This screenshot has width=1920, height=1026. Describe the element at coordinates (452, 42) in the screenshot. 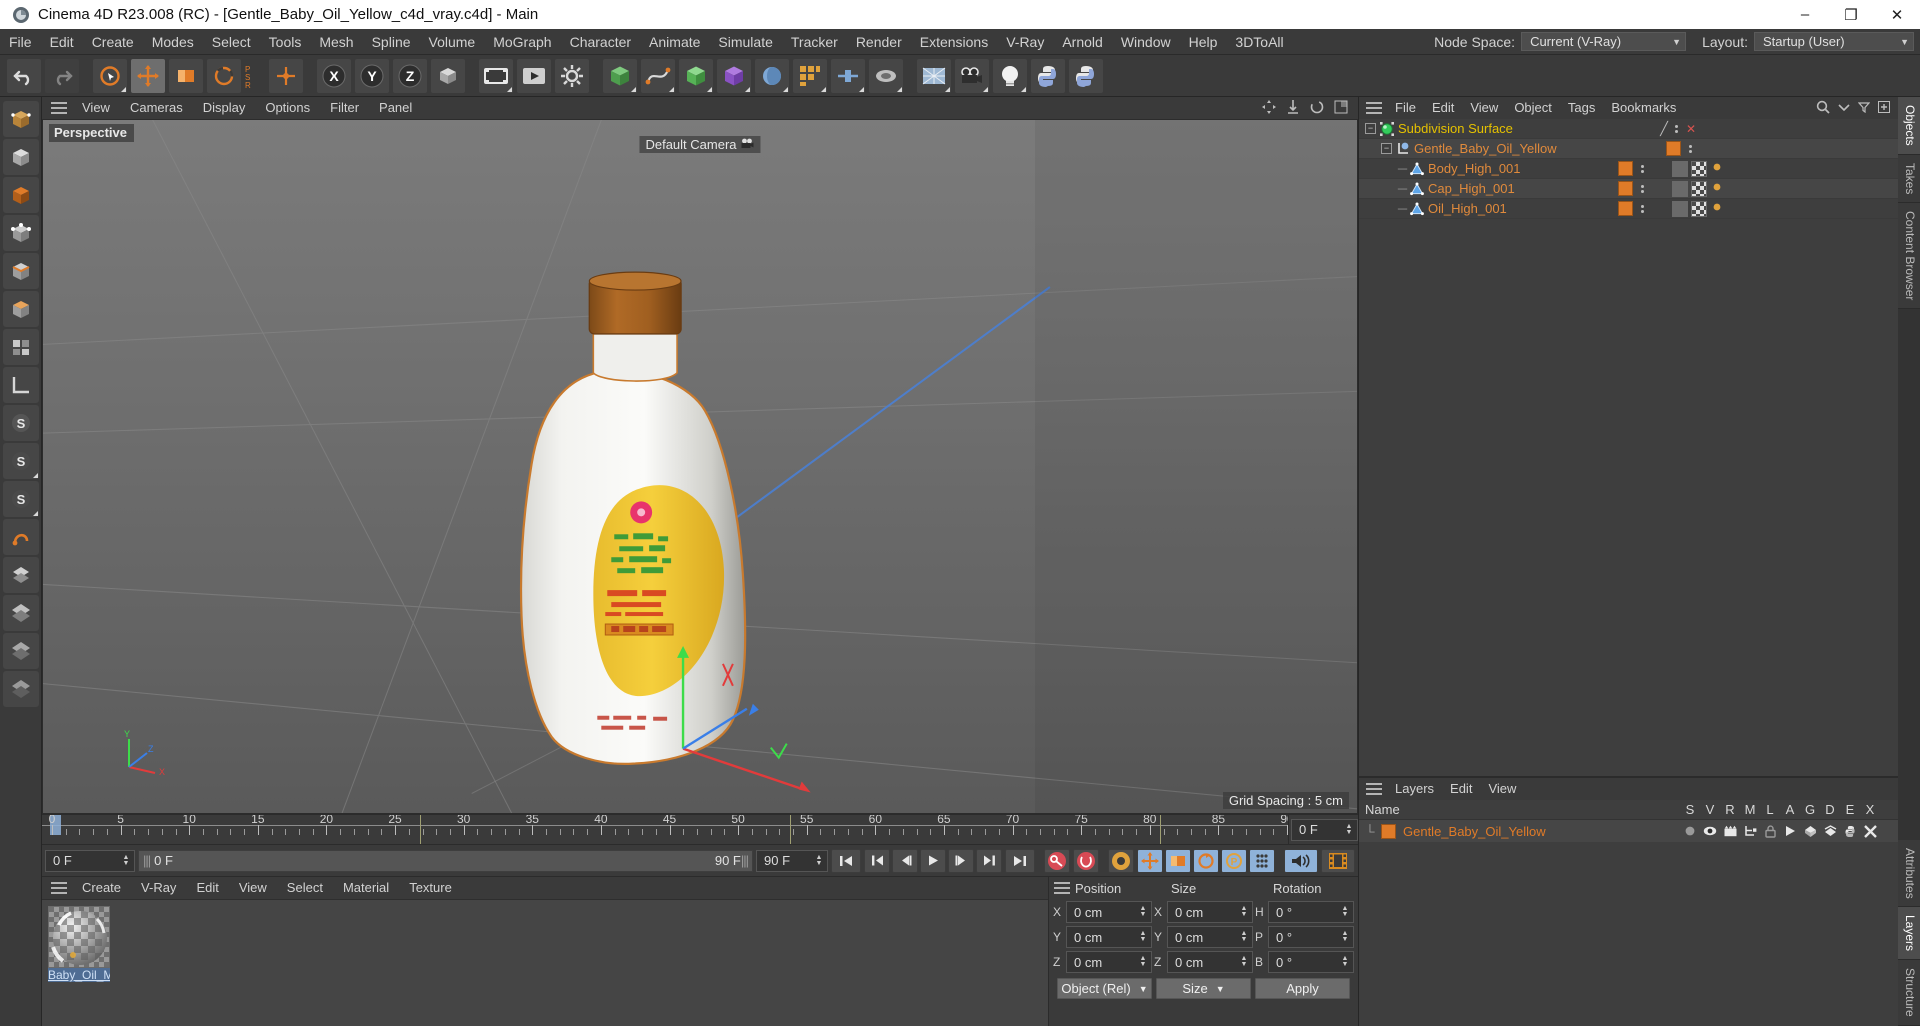

I see `menu-volume: Volume` at that location.